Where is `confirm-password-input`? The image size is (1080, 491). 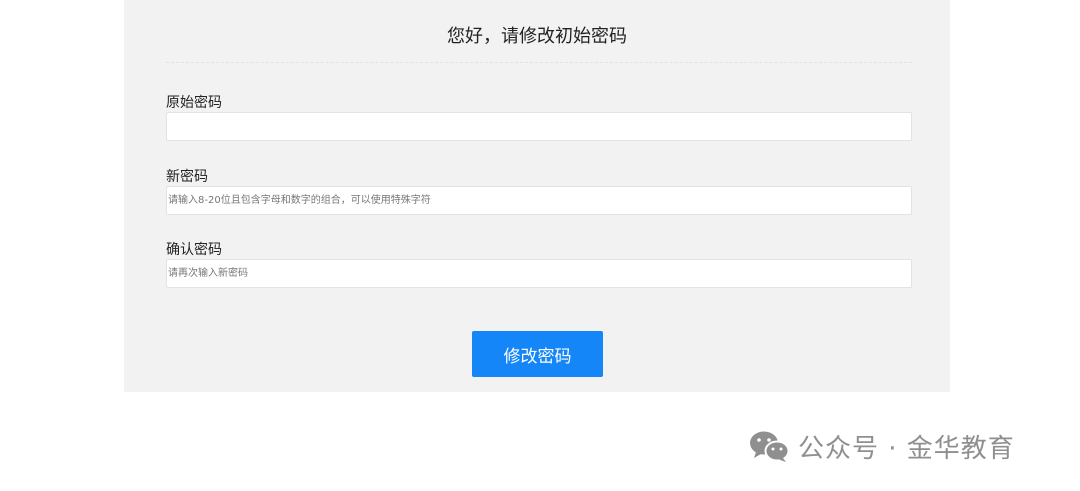 confirm-password-input is located at coordinates (539, 273).